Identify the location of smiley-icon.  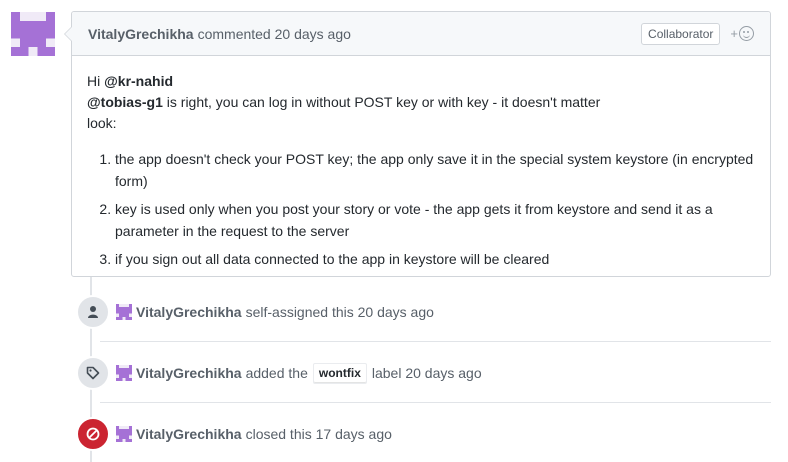
(746, 33).